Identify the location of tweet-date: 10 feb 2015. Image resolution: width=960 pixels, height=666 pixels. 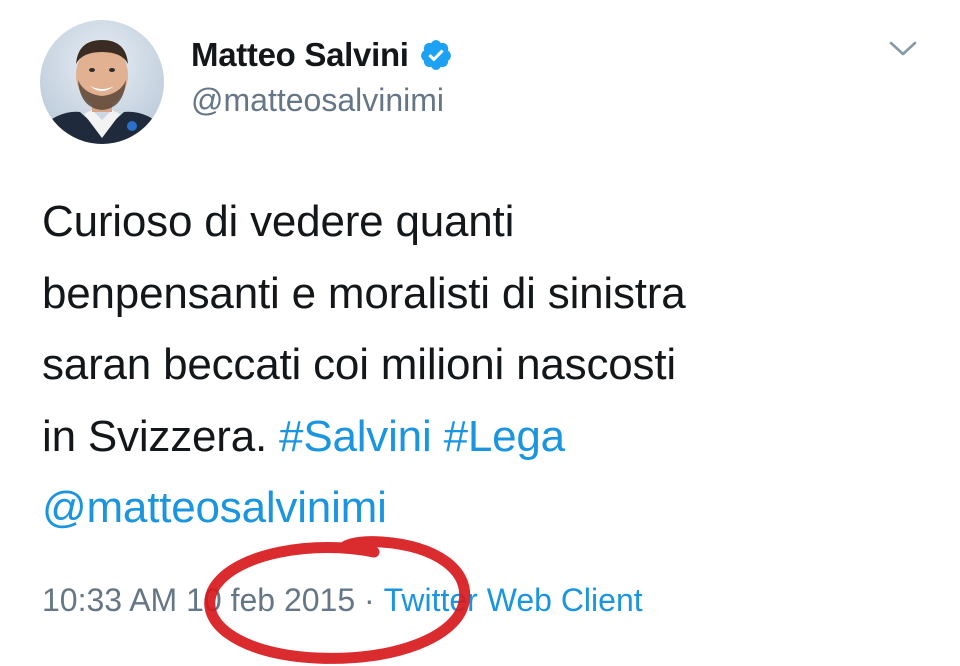
(270, 600).